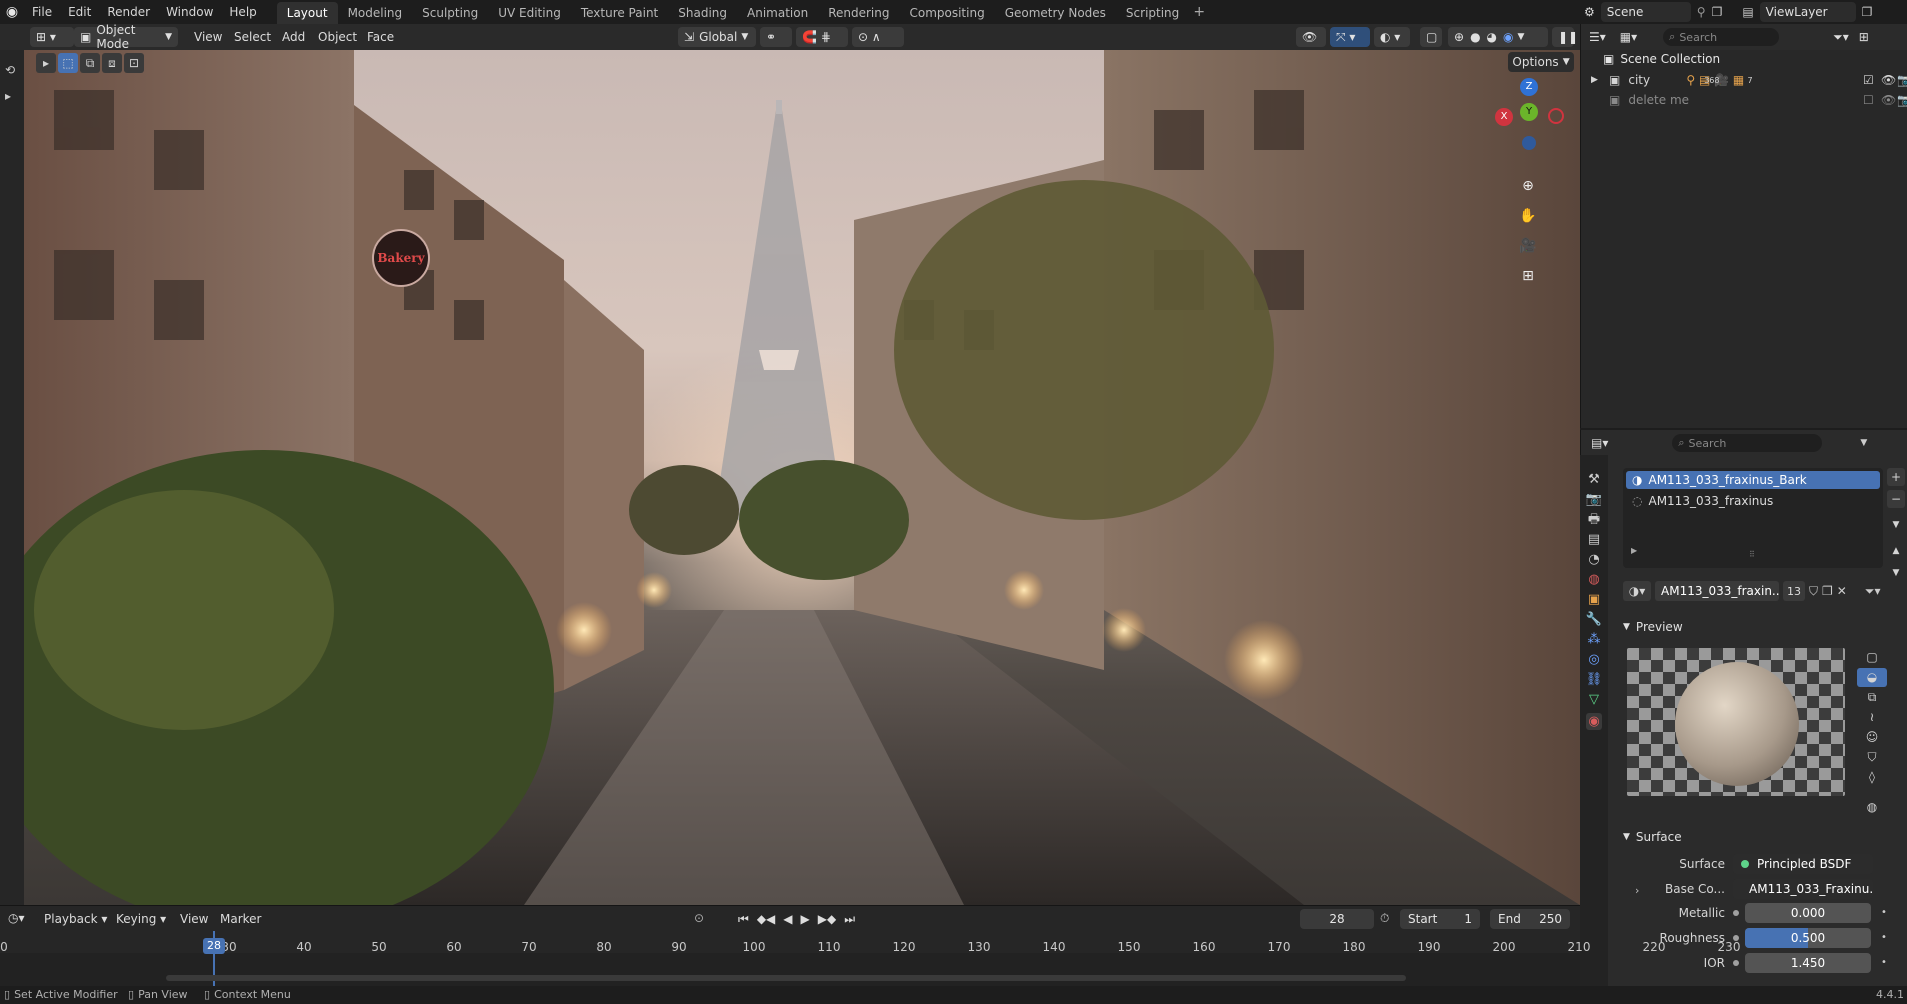 The height and width of the screenshot is (1004, 1907). I want to click on tab-scripting: Scripting, so click(1152, 13).